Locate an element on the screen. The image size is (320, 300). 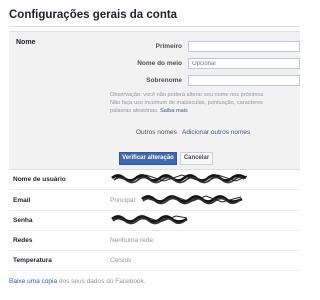
password-label: Senha is located at coordinates (23, 220).